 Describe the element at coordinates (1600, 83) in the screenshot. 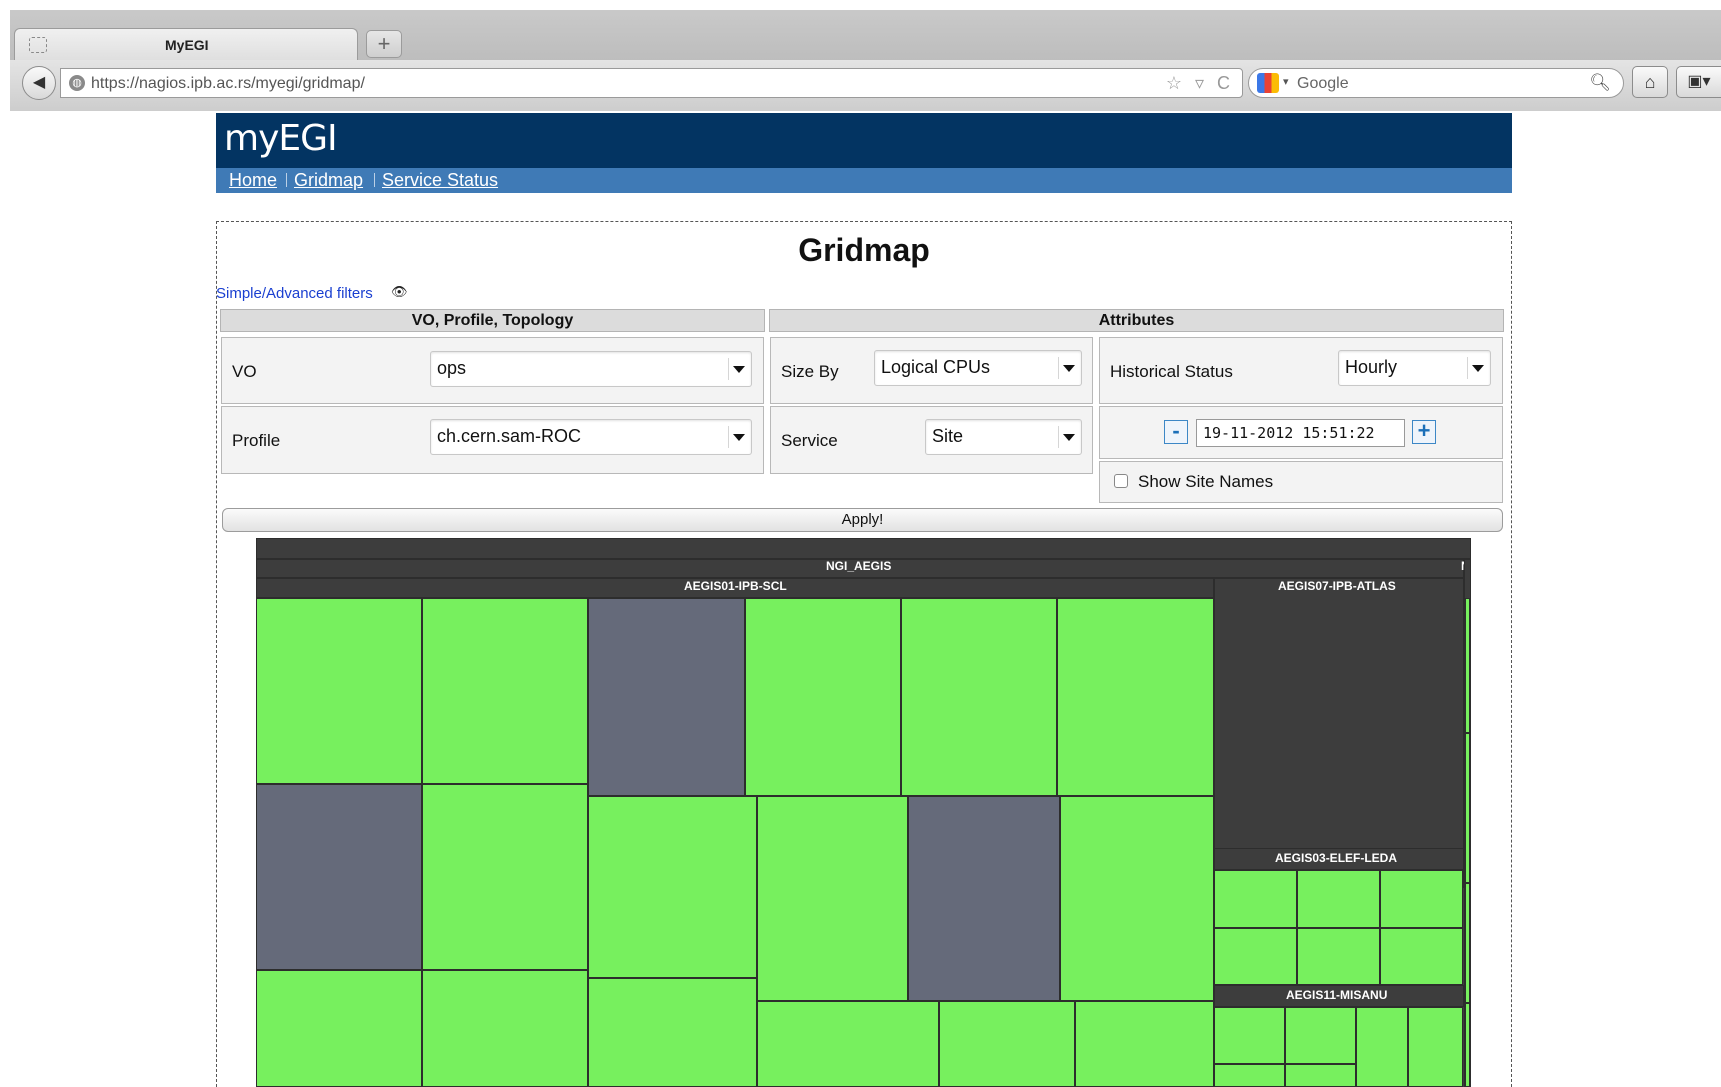

I see `search-icon: 🔍︎` at that location.